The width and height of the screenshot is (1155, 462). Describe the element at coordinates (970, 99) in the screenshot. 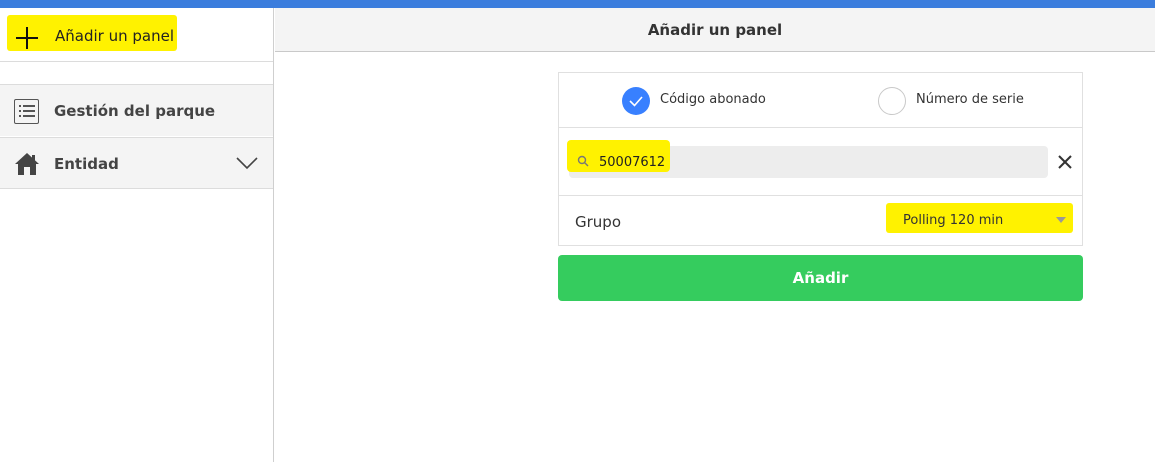

I see `radio-label-numero-serie: Número de serie` at that location.